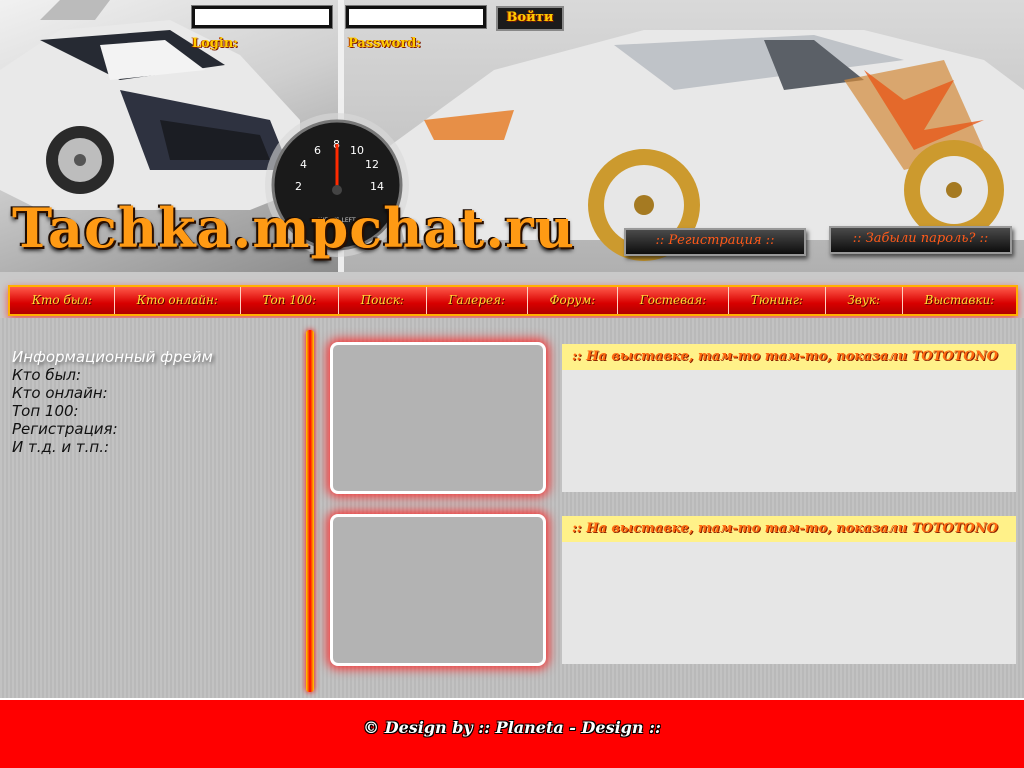  What do you see at coordinates (920, 240) in the screenshot?
I see `forgot-password-button: :: Забыли пароль? ::` at bounding box center [920, 240].